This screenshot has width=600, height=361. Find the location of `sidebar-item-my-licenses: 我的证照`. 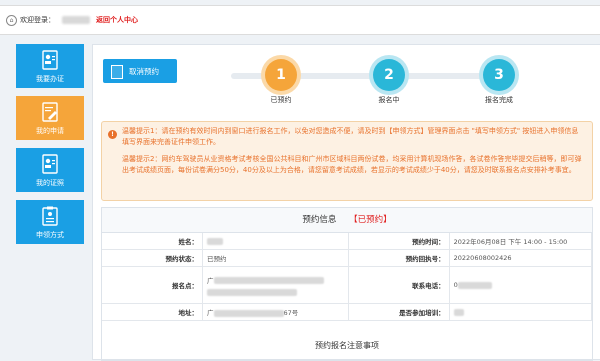

sidebar-item-my-licenses: 我的证照 is located at coordinates (50, 170).